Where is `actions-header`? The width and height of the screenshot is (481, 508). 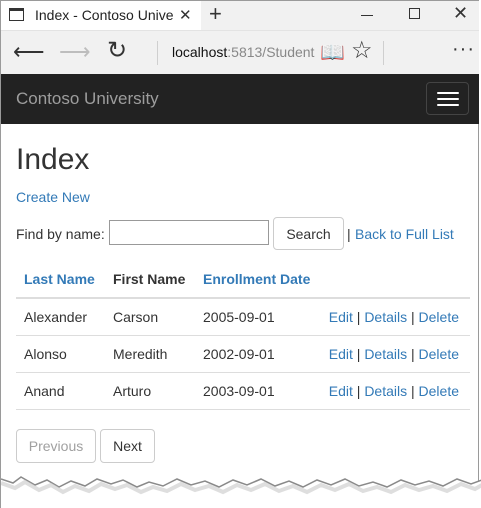
actions-header is located at coordinates (394, 280).